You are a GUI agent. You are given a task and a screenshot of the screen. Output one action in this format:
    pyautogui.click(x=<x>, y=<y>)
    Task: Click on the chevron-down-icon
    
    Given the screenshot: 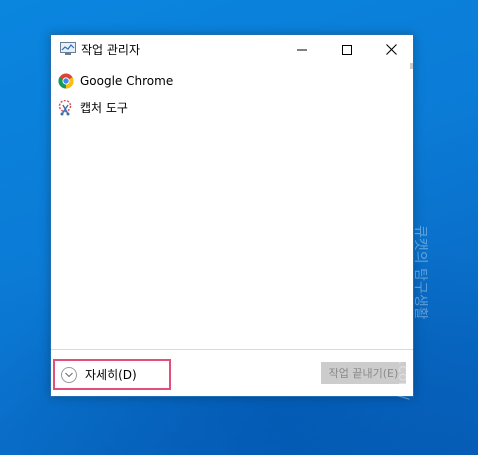 What is the action you would take?
    pyautogui.click(x=69, y=374)
    